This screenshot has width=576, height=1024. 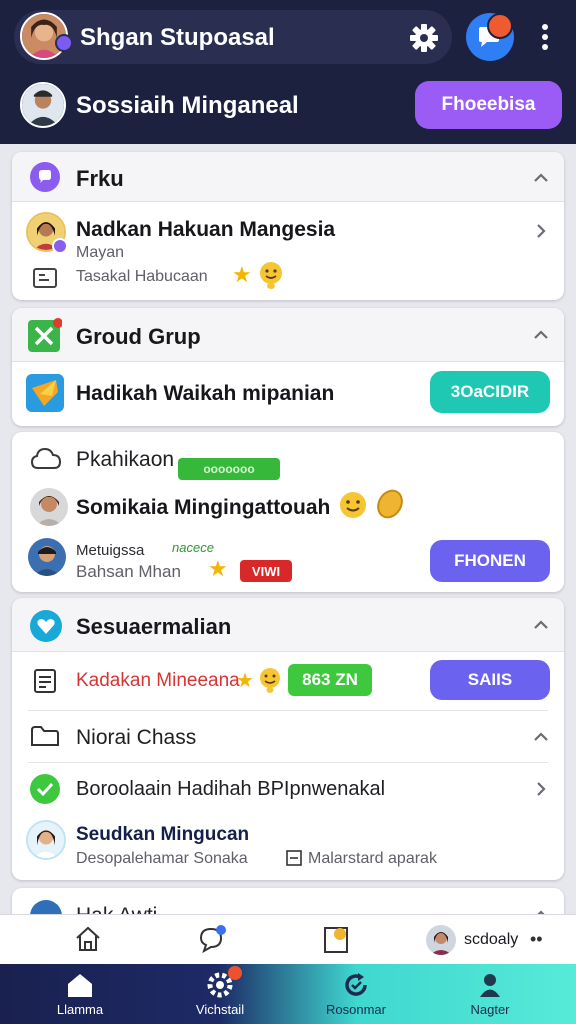 I want to click on section-title: Frku, so click(x=100, y=178).